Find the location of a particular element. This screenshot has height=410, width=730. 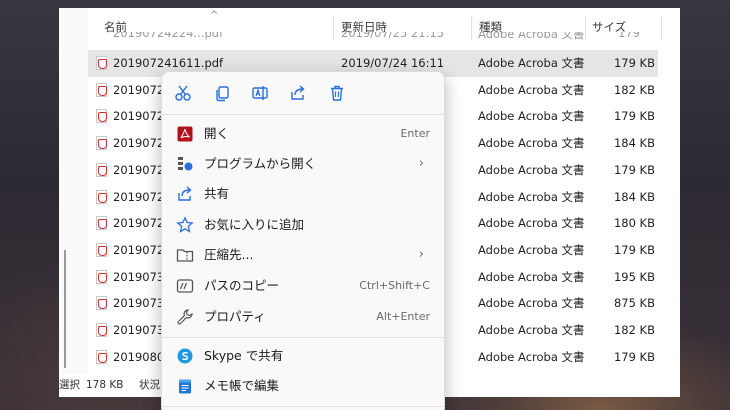

copy-icon is located at coordinates (222, 93).